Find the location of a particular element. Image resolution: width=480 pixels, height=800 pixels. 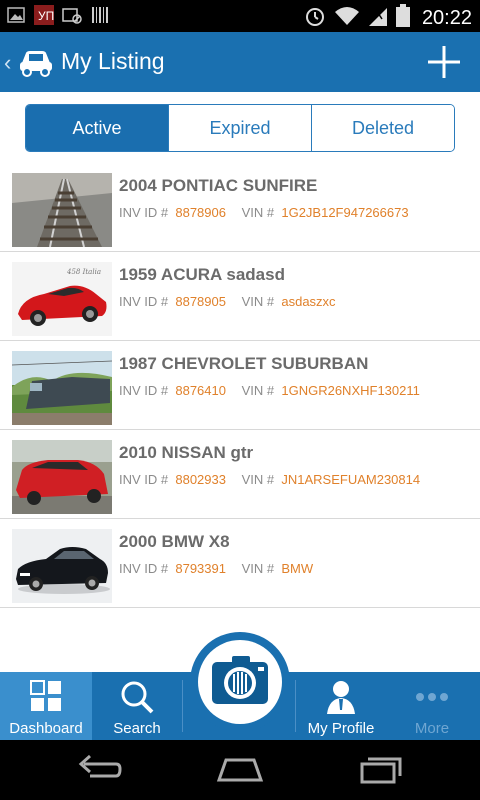

listing-meta: INV ID # 8802933 VIN # JN1ARSEFUAM230814 is located at coordinates (269, 479).